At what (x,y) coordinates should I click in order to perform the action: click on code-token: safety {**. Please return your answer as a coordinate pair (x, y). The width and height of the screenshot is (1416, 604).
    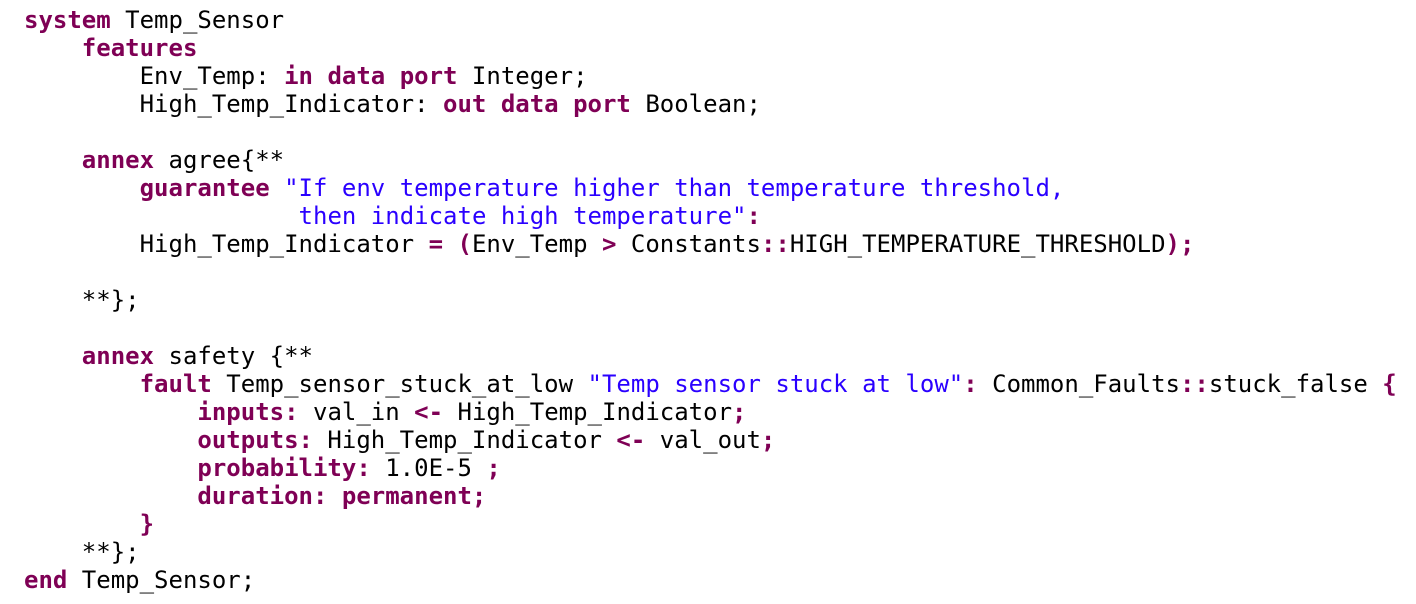
    Looking at the image, I should click on (233, 356).